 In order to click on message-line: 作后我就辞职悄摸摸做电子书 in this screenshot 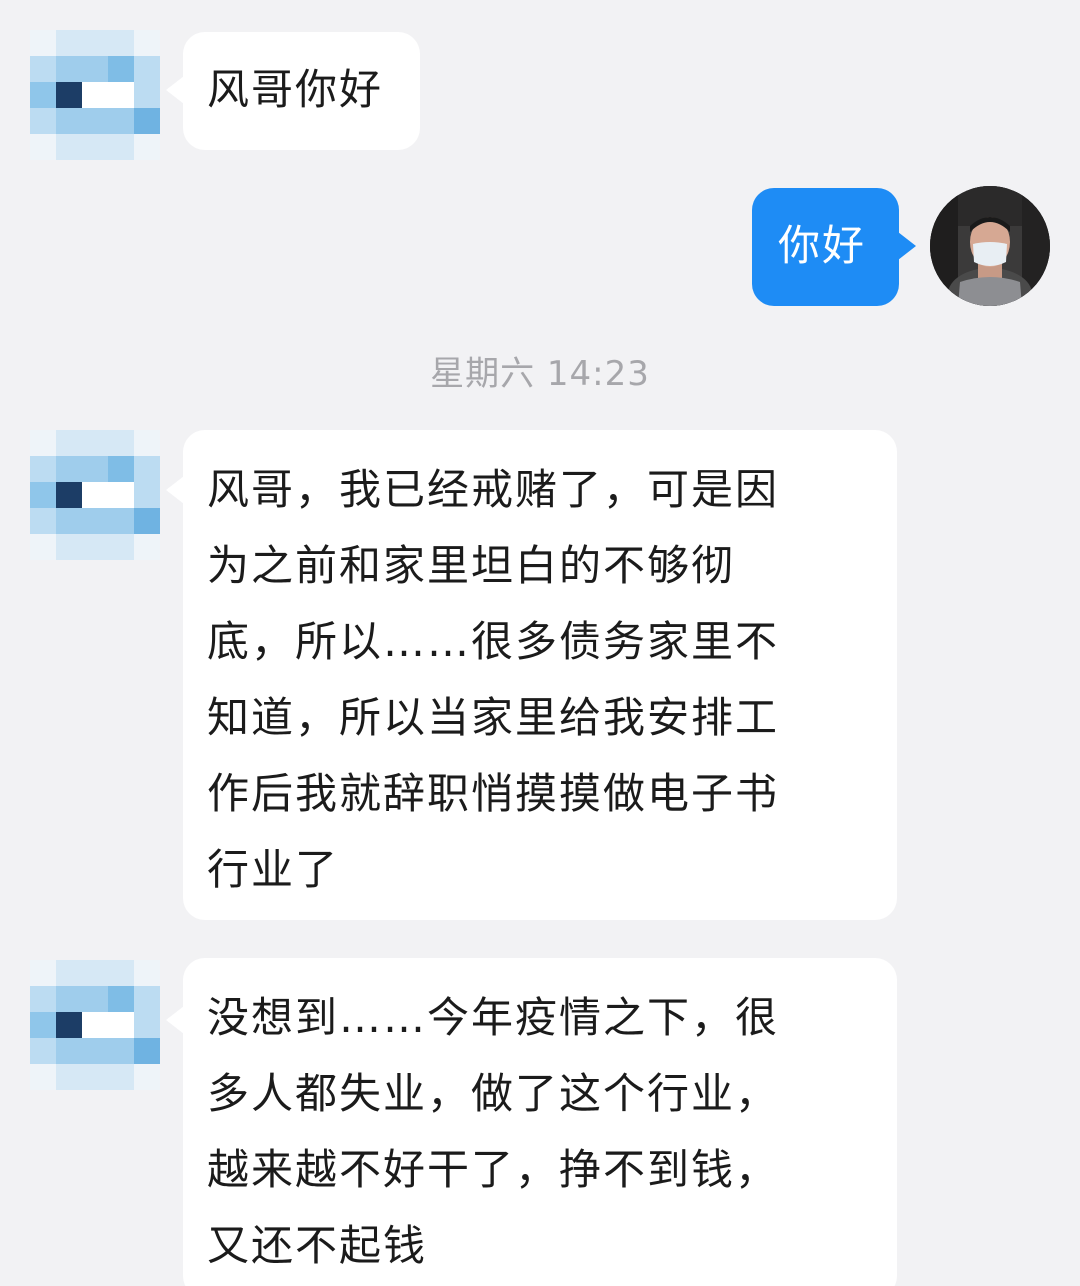, I will do `click(493, 793)`.